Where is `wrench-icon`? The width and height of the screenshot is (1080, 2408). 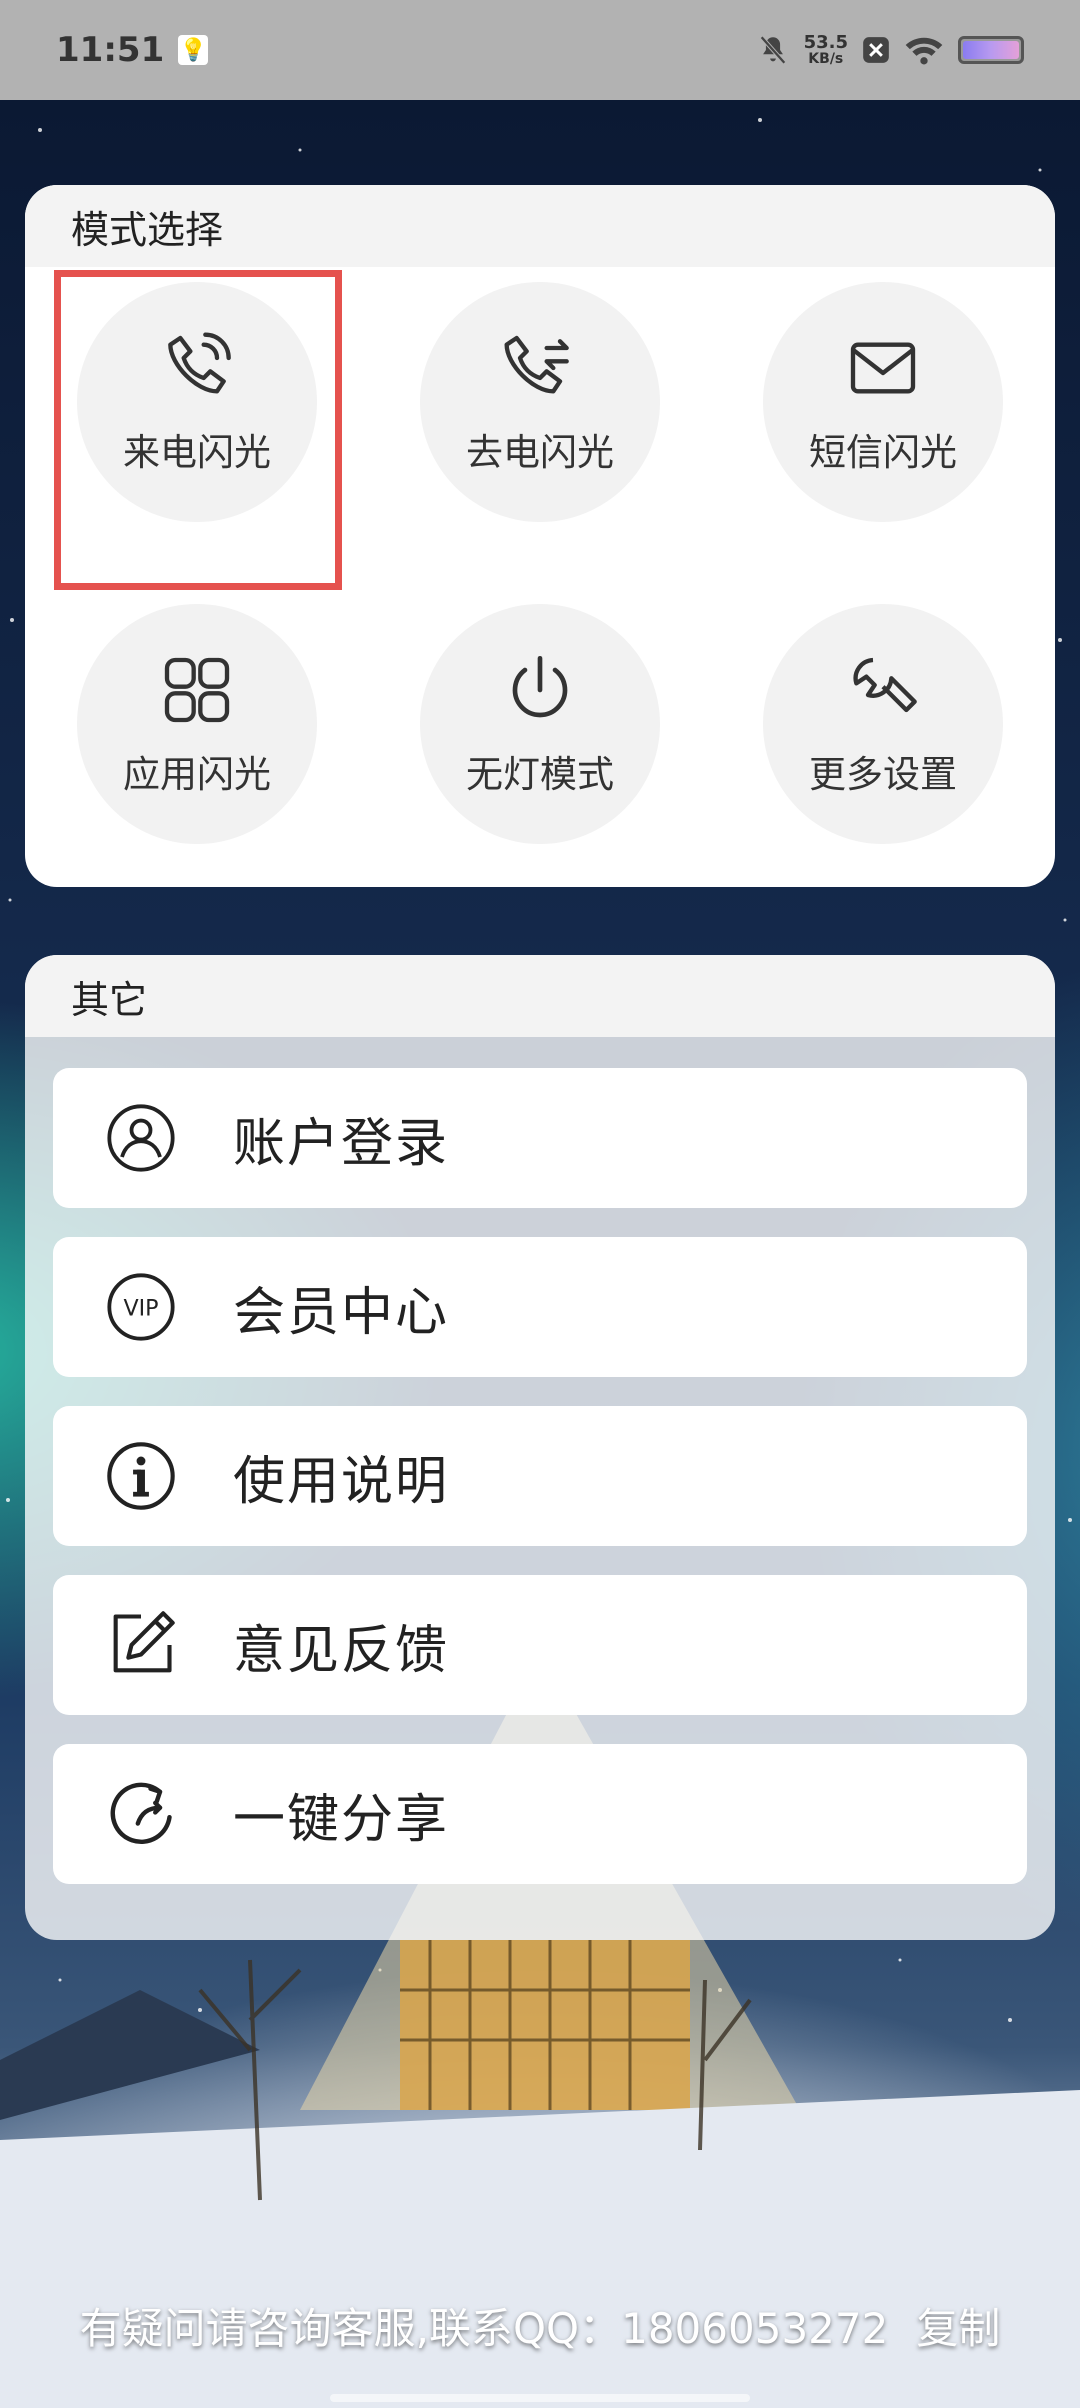
wrench-icon is located at coordinates (885, 685).